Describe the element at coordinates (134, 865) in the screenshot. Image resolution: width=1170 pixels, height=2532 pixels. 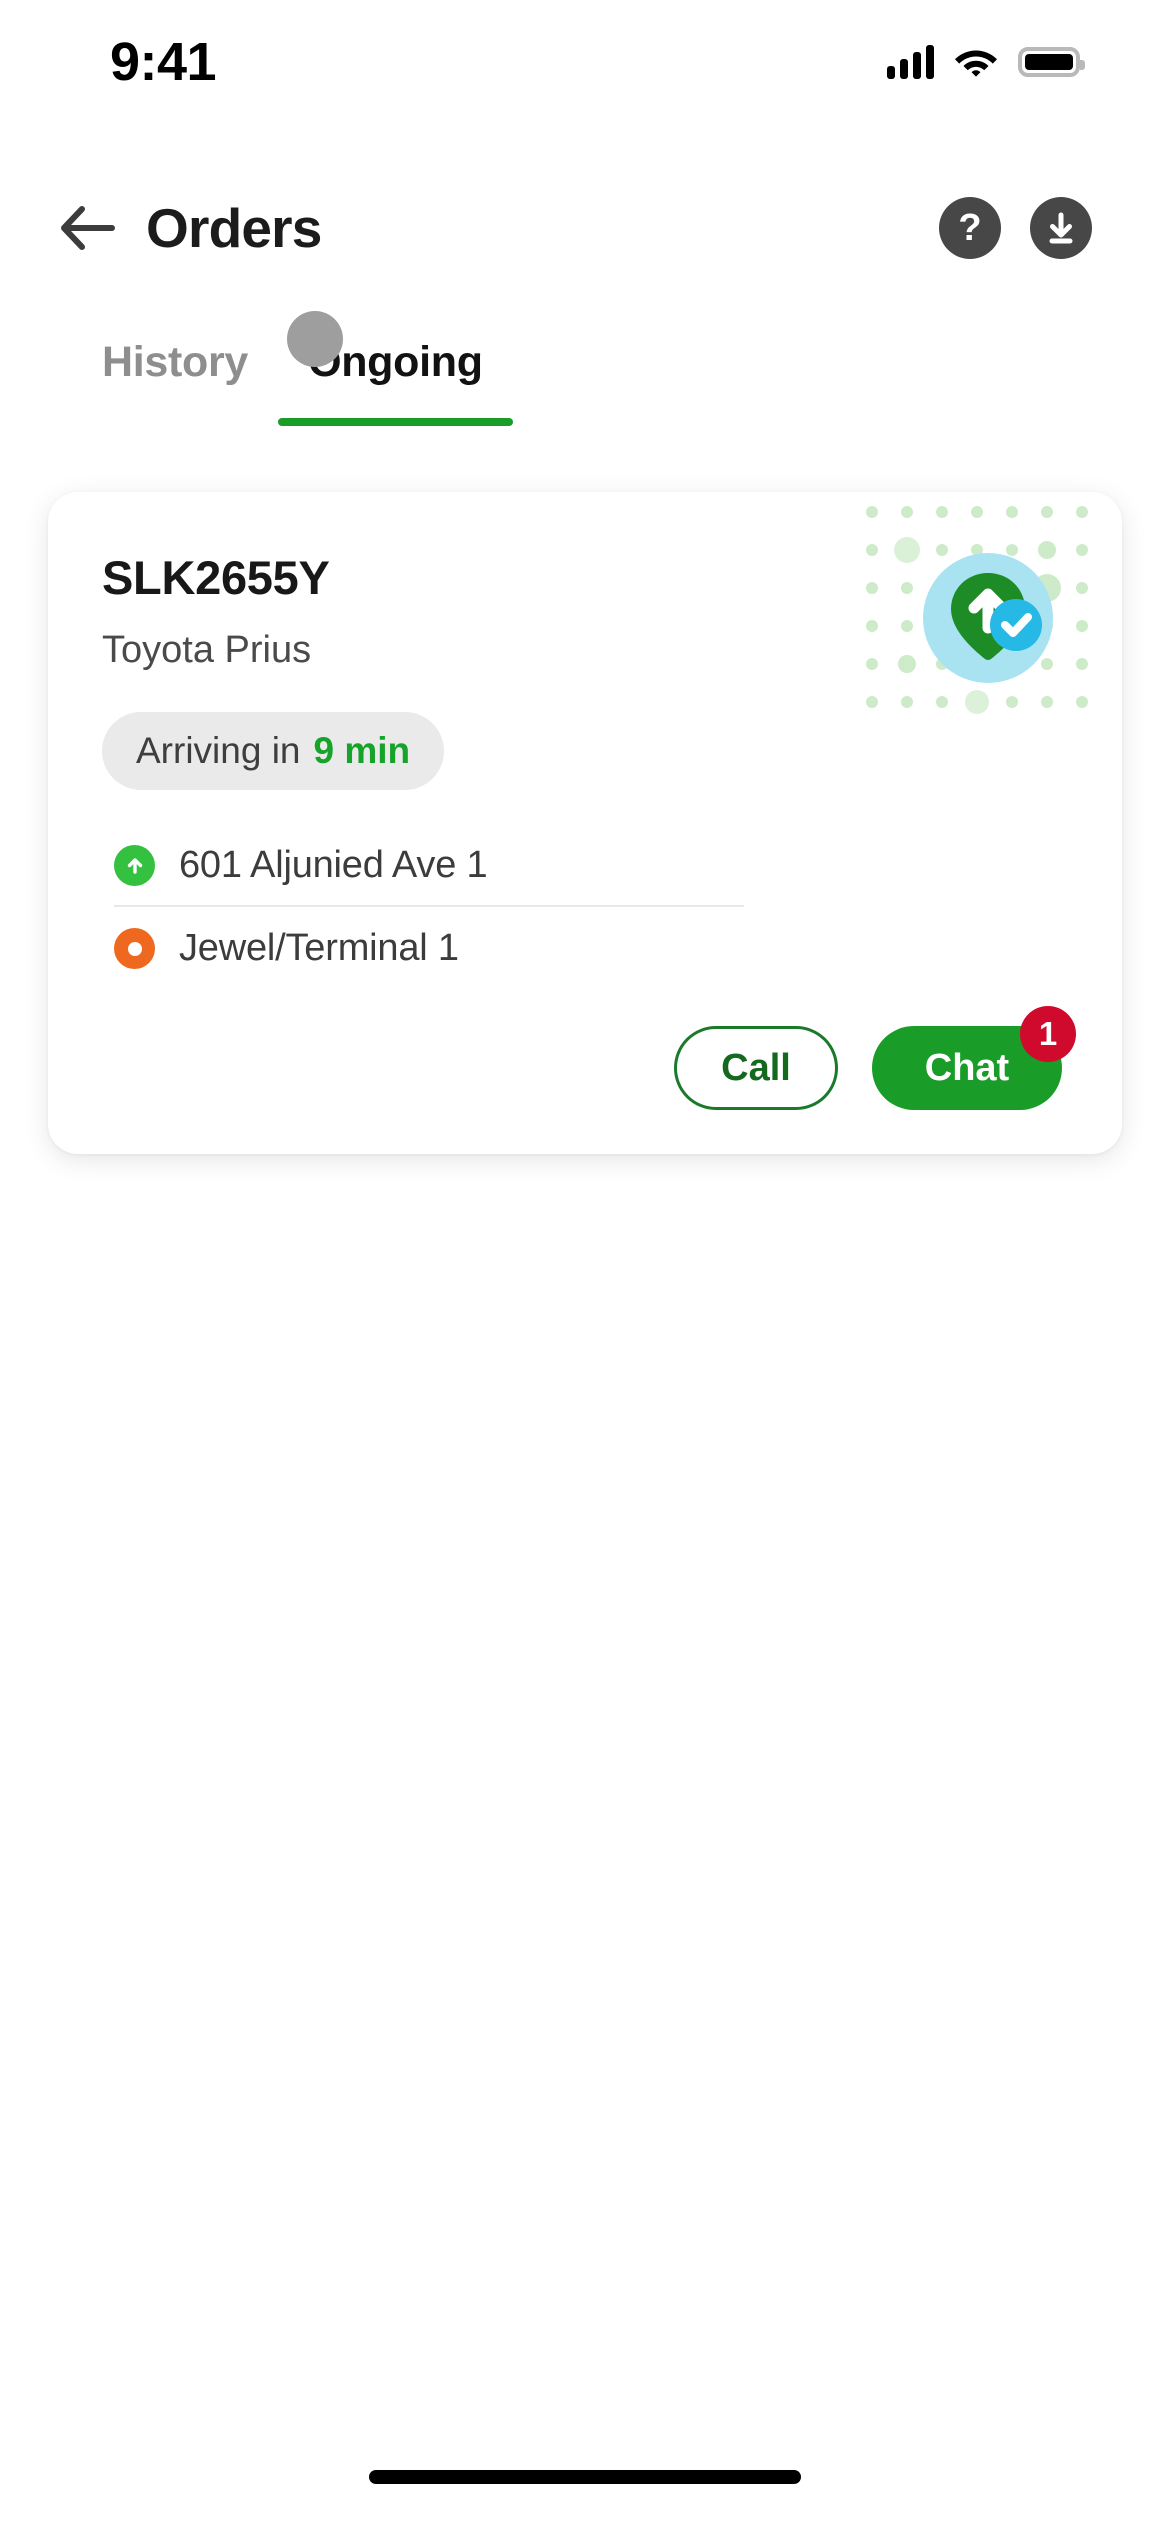
I see `pickup-arrow-icon` at that location.